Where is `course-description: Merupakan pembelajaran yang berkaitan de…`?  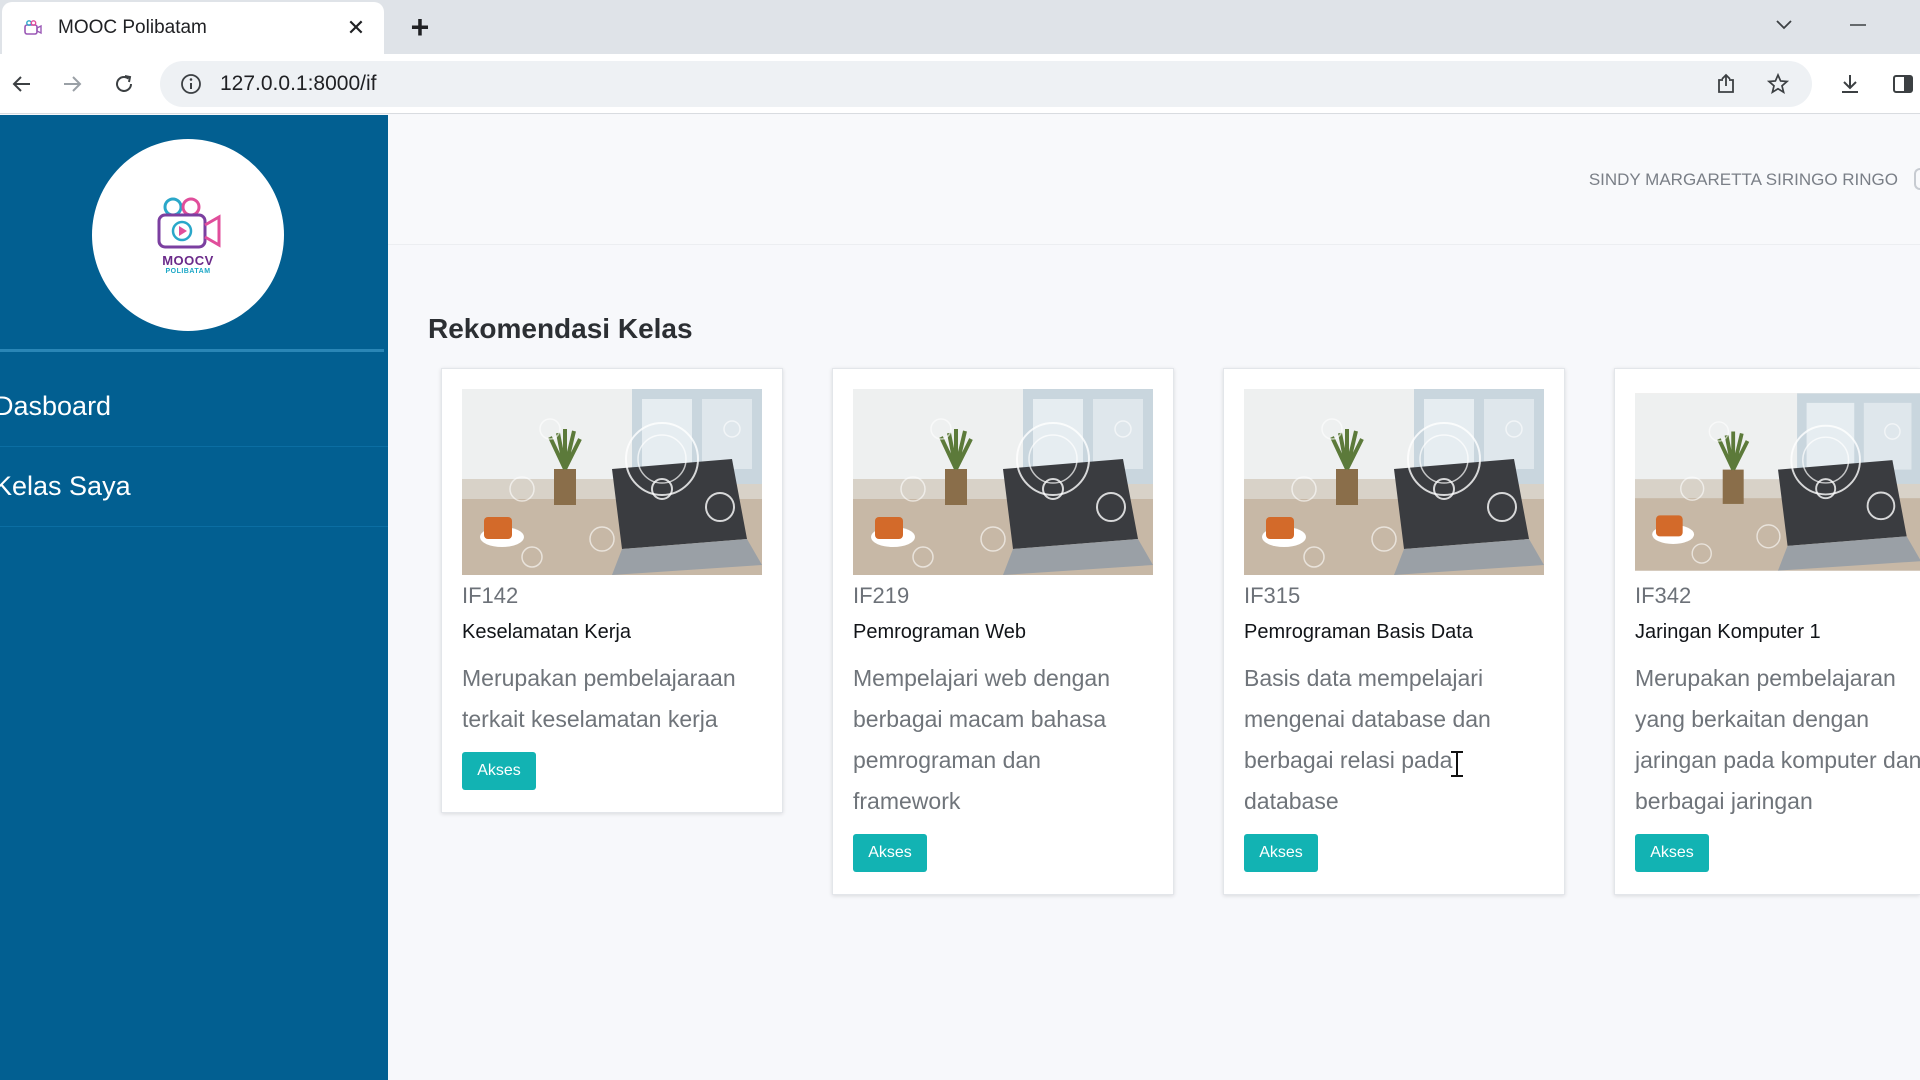
course-description: Merupakan pembelajaran yang berkaitan de… is located at coordinates (1777, 739).